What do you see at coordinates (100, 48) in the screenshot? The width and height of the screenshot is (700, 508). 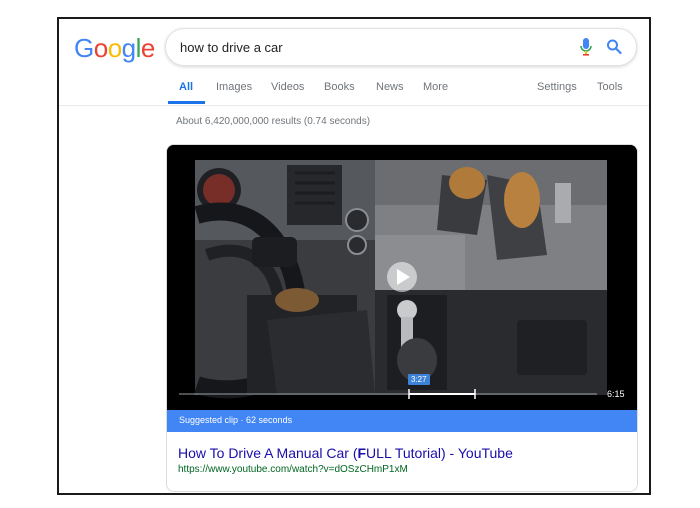 I see `logo-letter-o1: o` at bounding box center [100, 48].